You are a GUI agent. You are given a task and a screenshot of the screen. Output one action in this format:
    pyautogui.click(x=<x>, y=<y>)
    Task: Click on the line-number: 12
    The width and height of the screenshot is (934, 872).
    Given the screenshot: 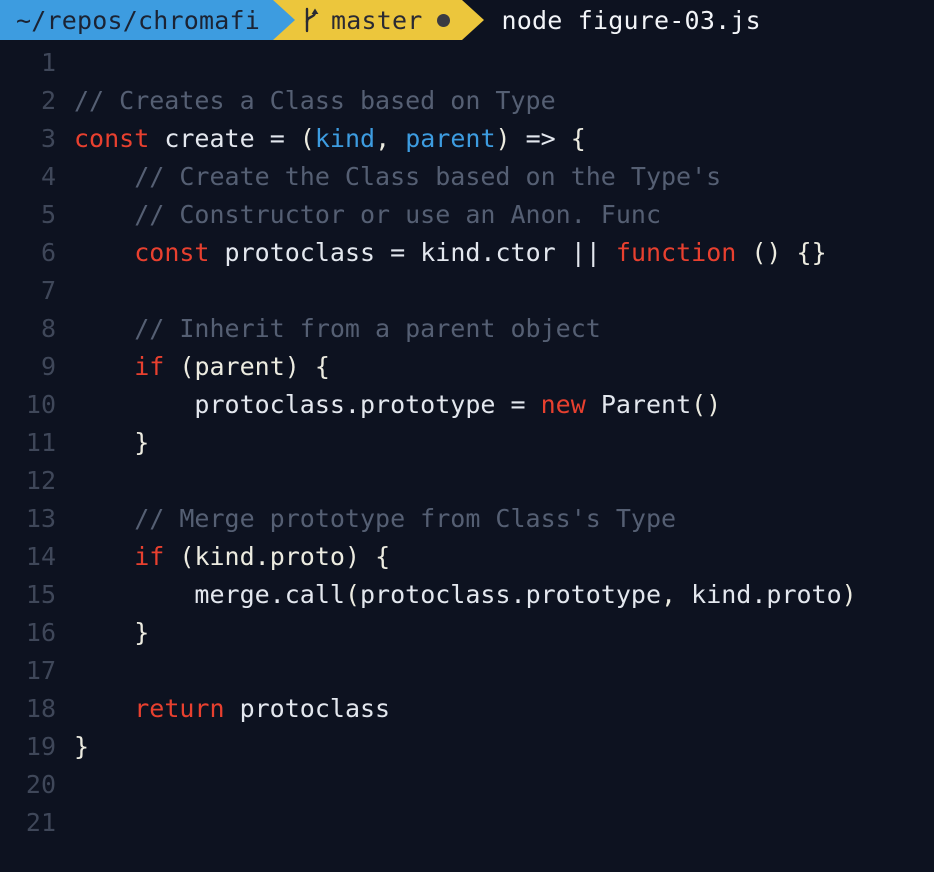 What is the action you would take?
    pyautogui.click(x=40, y=480)
    